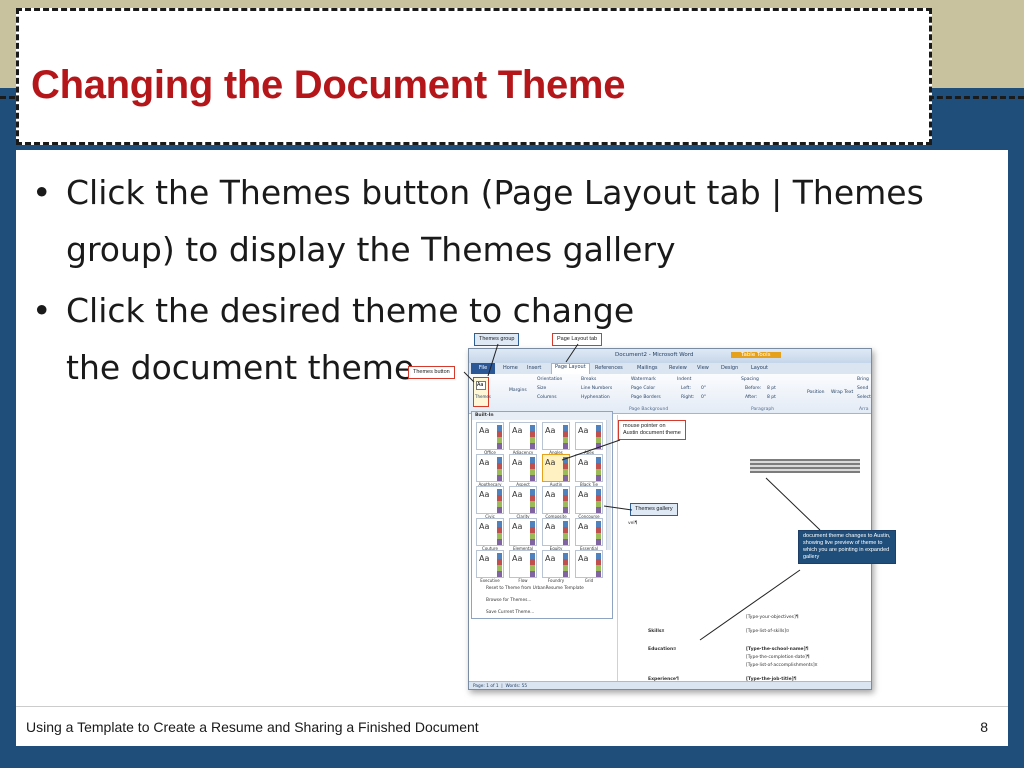 This screenshot has height=768, width=1024. What do you see at coordinates (481, 385) in the screenshot?
I see `themes-icon: Aa` at bounding box center [481, 385].